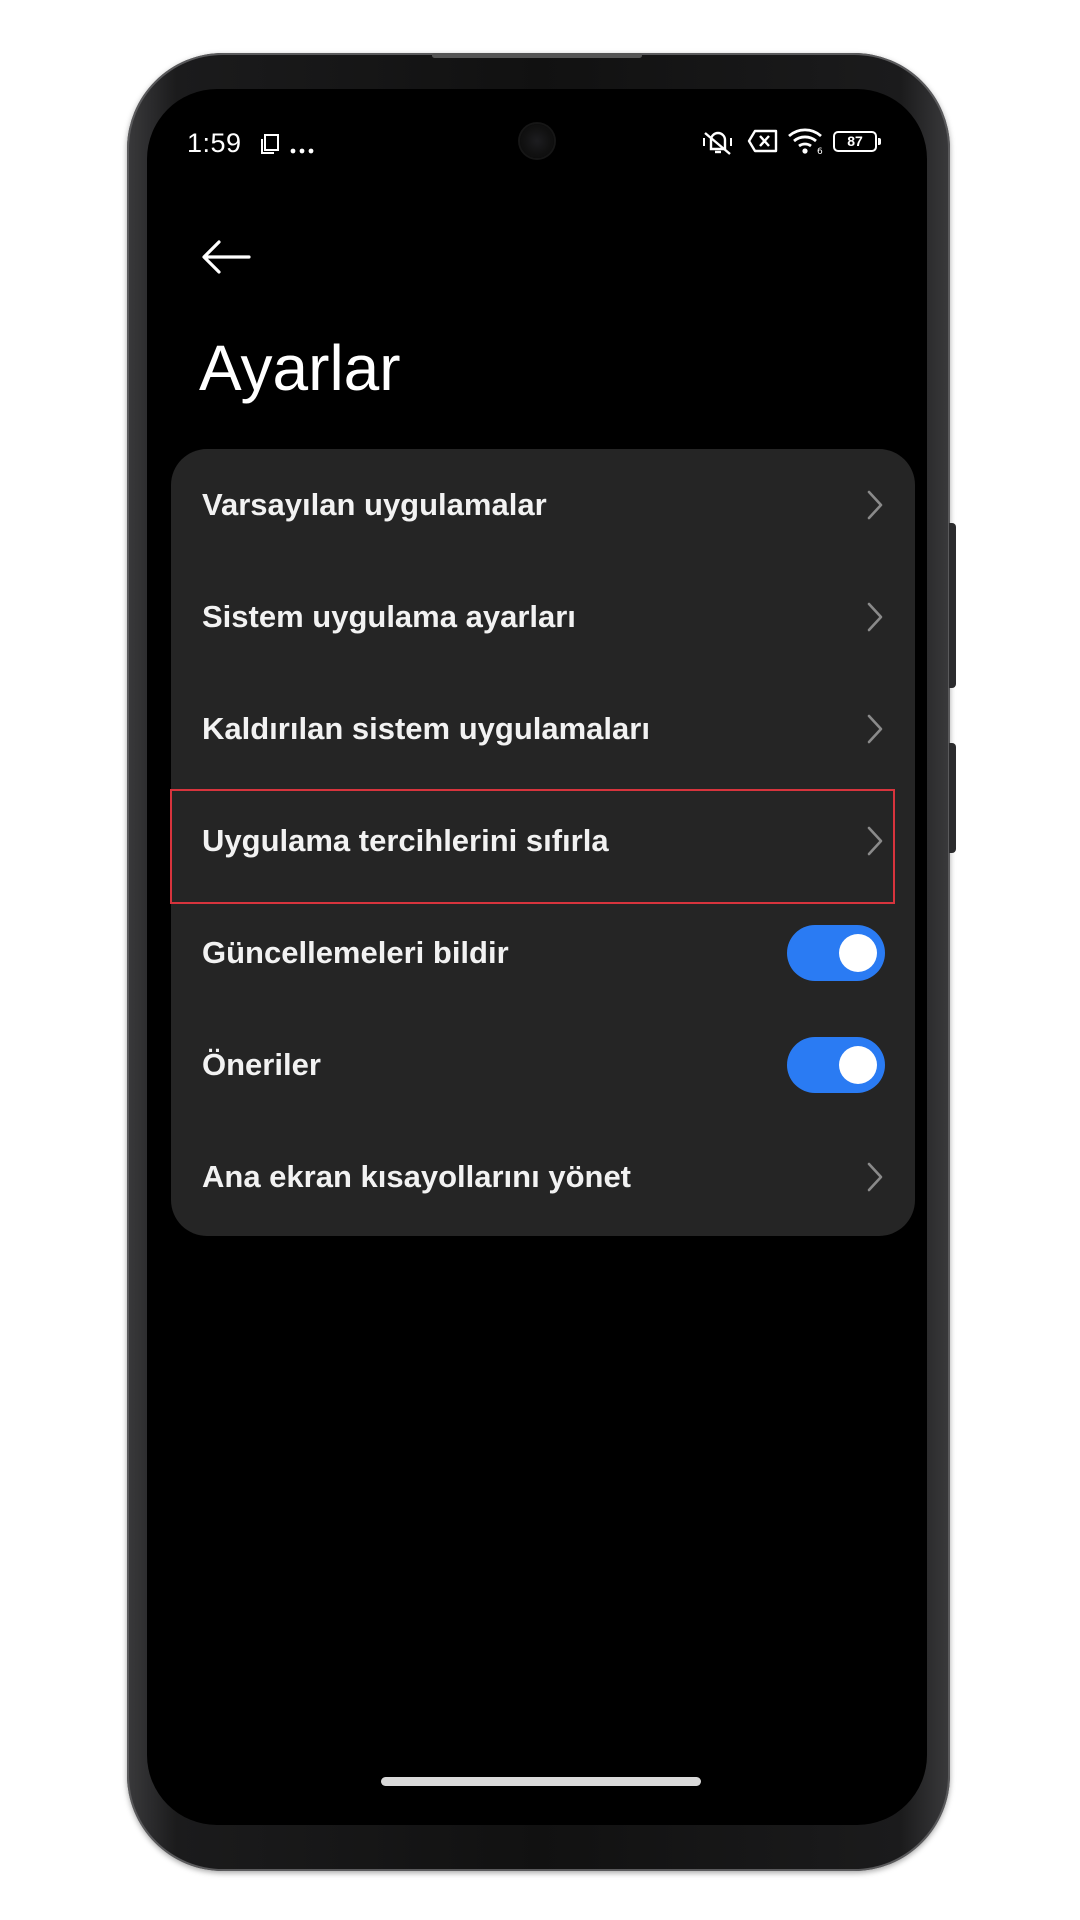  I want to click on mute-vibrate-icon, so click(718, 144).